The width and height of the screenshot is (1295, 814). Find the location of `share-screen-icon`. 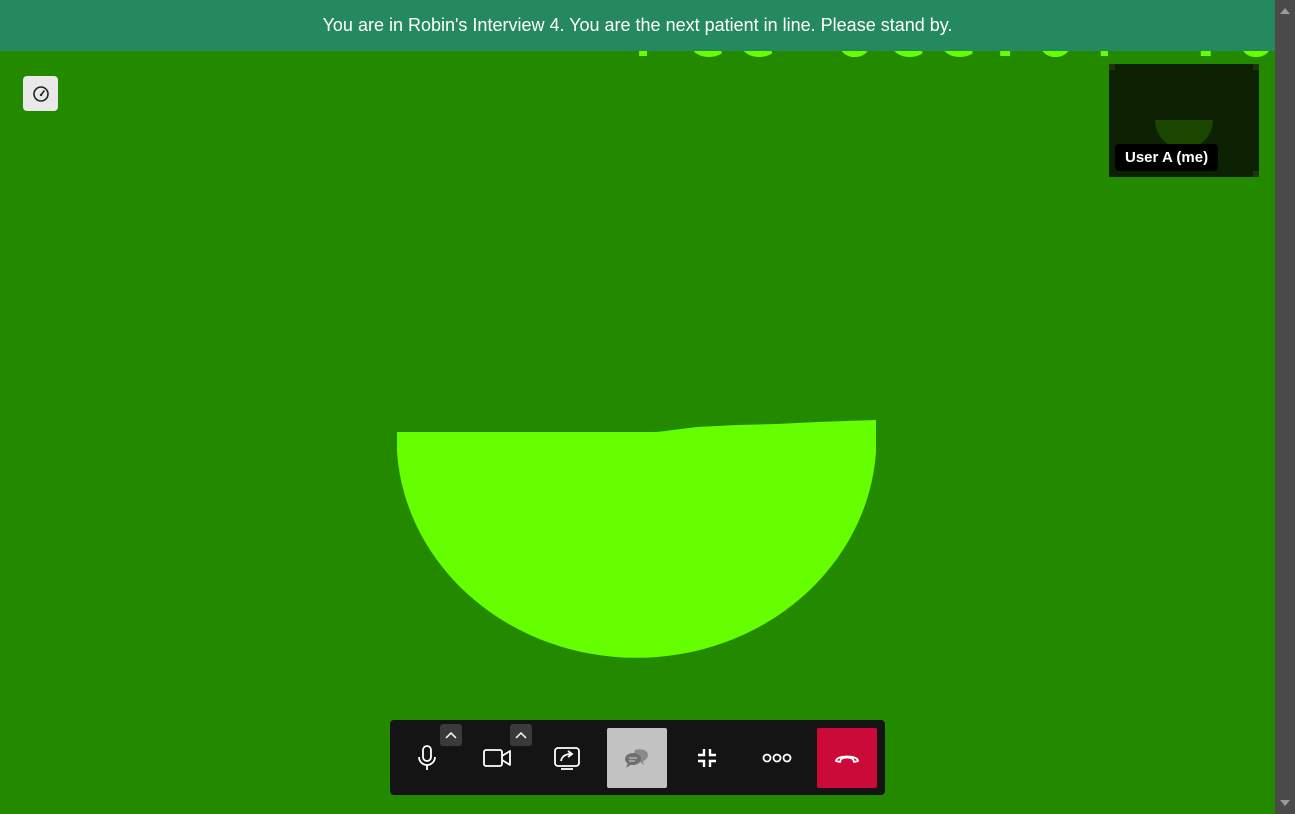

share-screen-icon is located at coordinates (567, 758).